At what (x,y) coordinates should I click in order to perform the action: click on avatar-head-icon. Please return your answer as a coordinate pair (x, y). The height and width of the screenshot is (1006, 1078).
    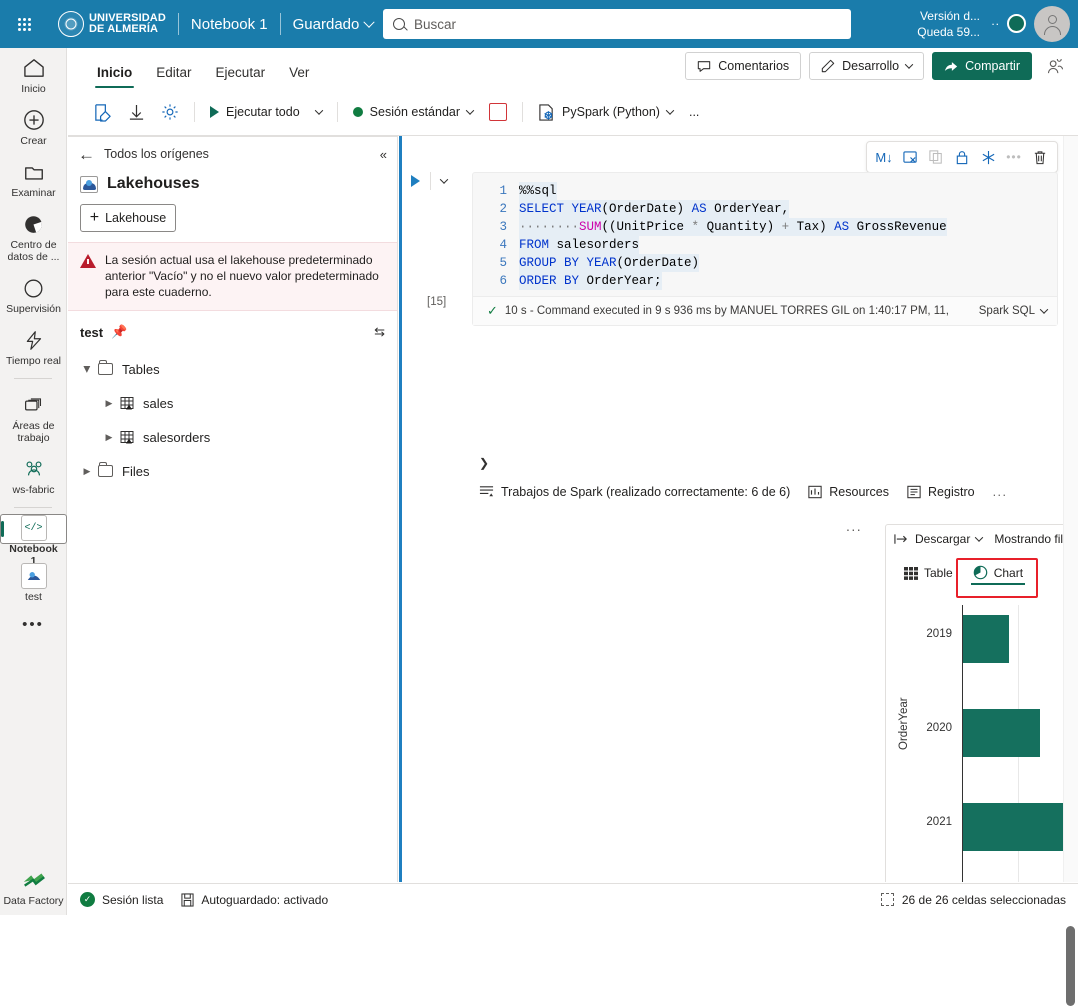
    Looking at the image, I should click on (1052, 19).